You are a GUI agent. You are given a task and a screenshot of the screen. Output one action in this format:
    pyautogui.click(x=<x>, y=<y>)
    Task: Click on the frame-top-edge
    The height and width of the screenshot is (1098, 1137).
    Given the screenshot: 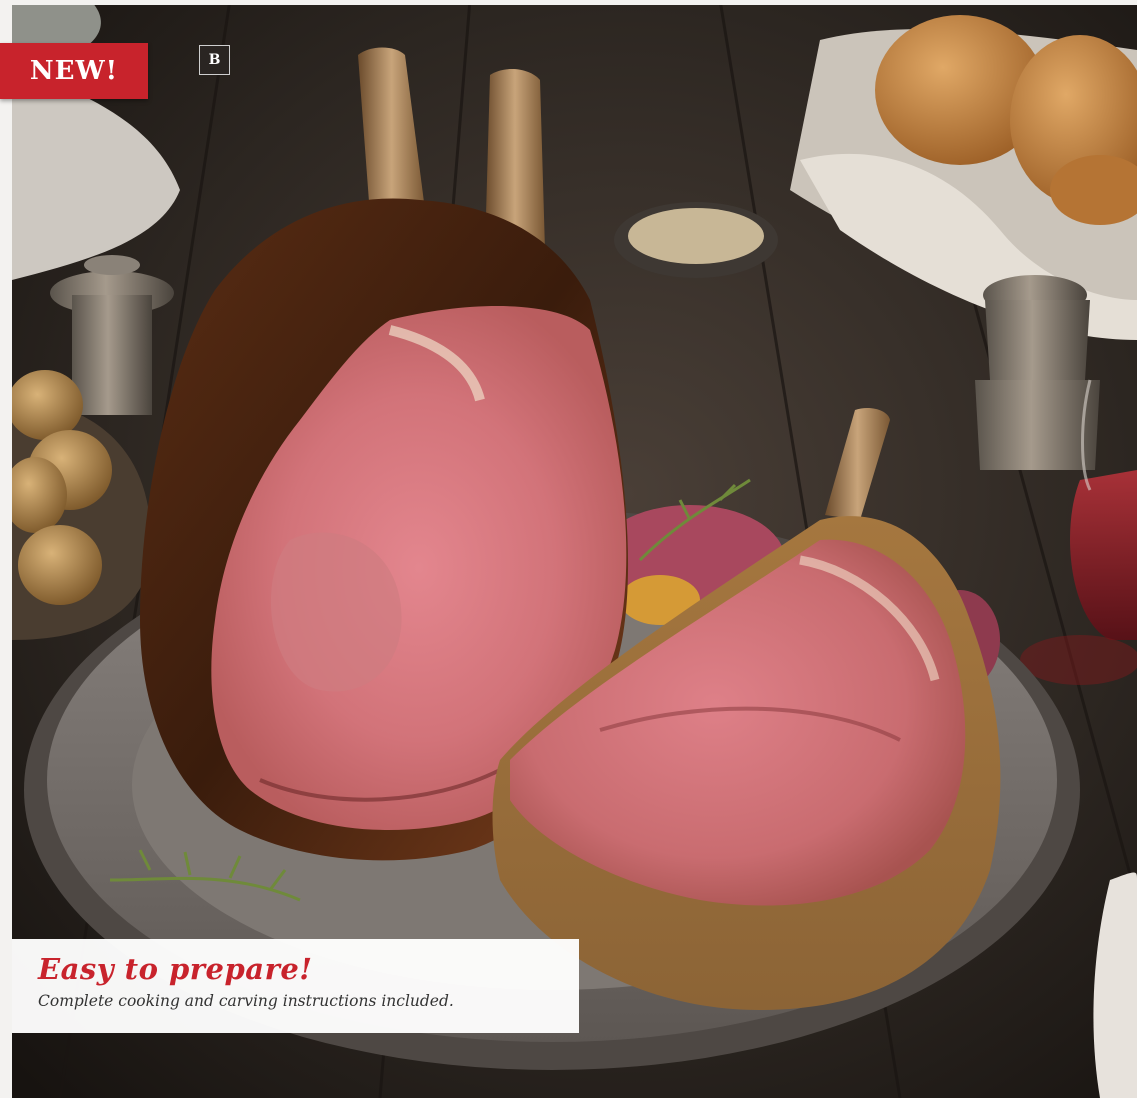 What is the action you would take?
    pyautogui.click(x=568, y=2)
    